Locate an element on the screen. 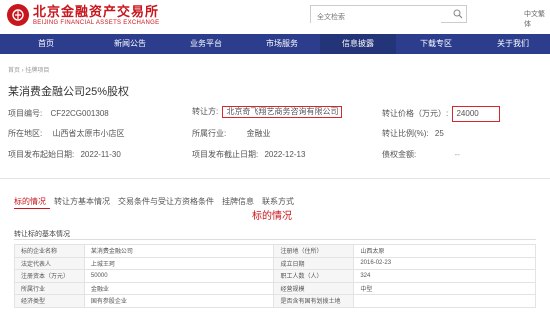  debt-amount-value: -- is located at coordinates (457, 154).